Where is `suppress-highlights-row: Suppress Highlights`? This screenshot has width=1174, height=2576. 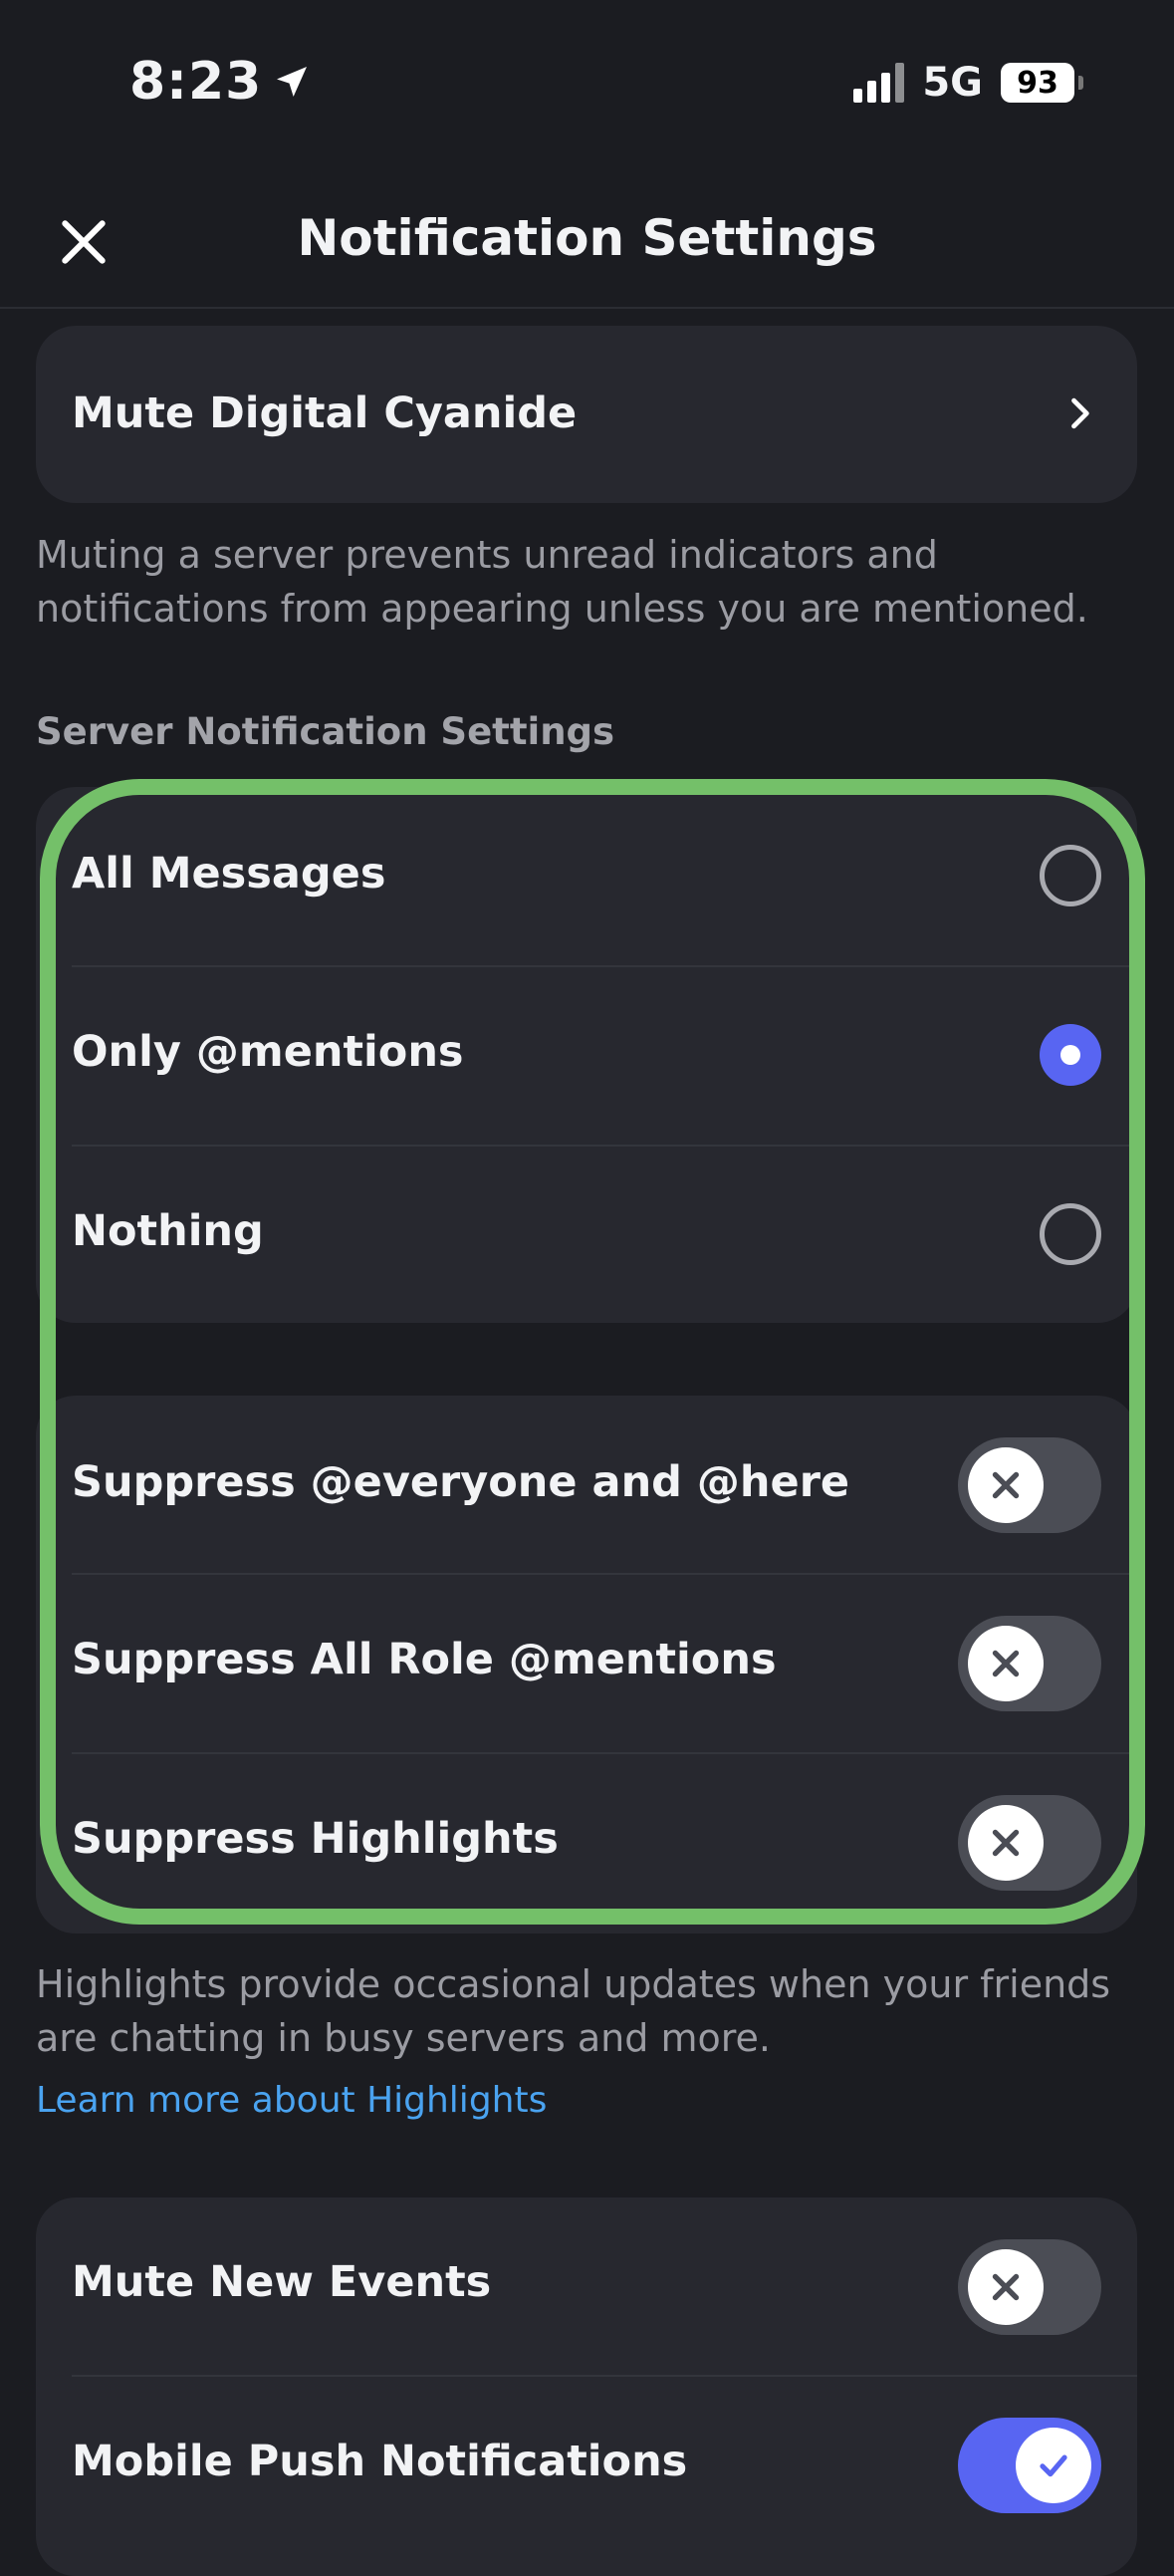 suppress-highlights-row: Suppress Highlights is located at coordinates (586, 1843).